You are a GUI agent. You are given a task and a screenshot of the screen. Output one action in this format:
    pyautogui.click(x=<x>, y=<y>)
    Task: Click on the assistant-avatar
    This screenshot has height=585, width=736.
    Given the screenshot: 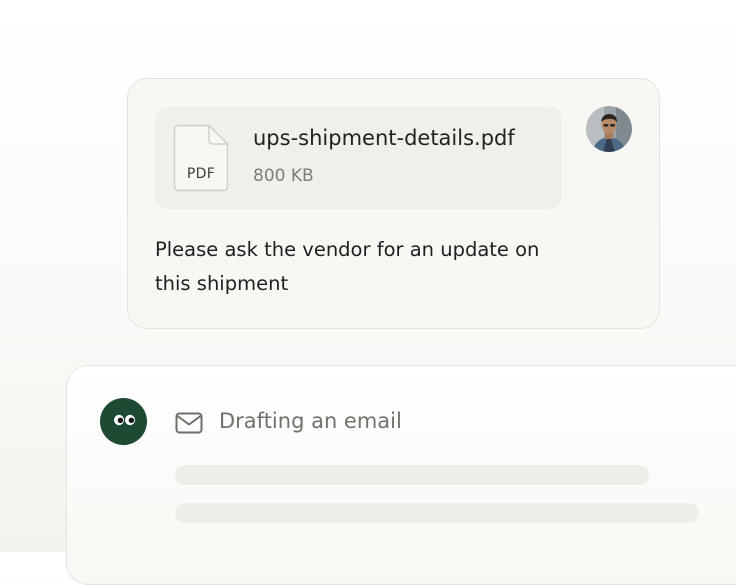 What is the action you would take?
    pyautogui.click(x=123, y=421)
    